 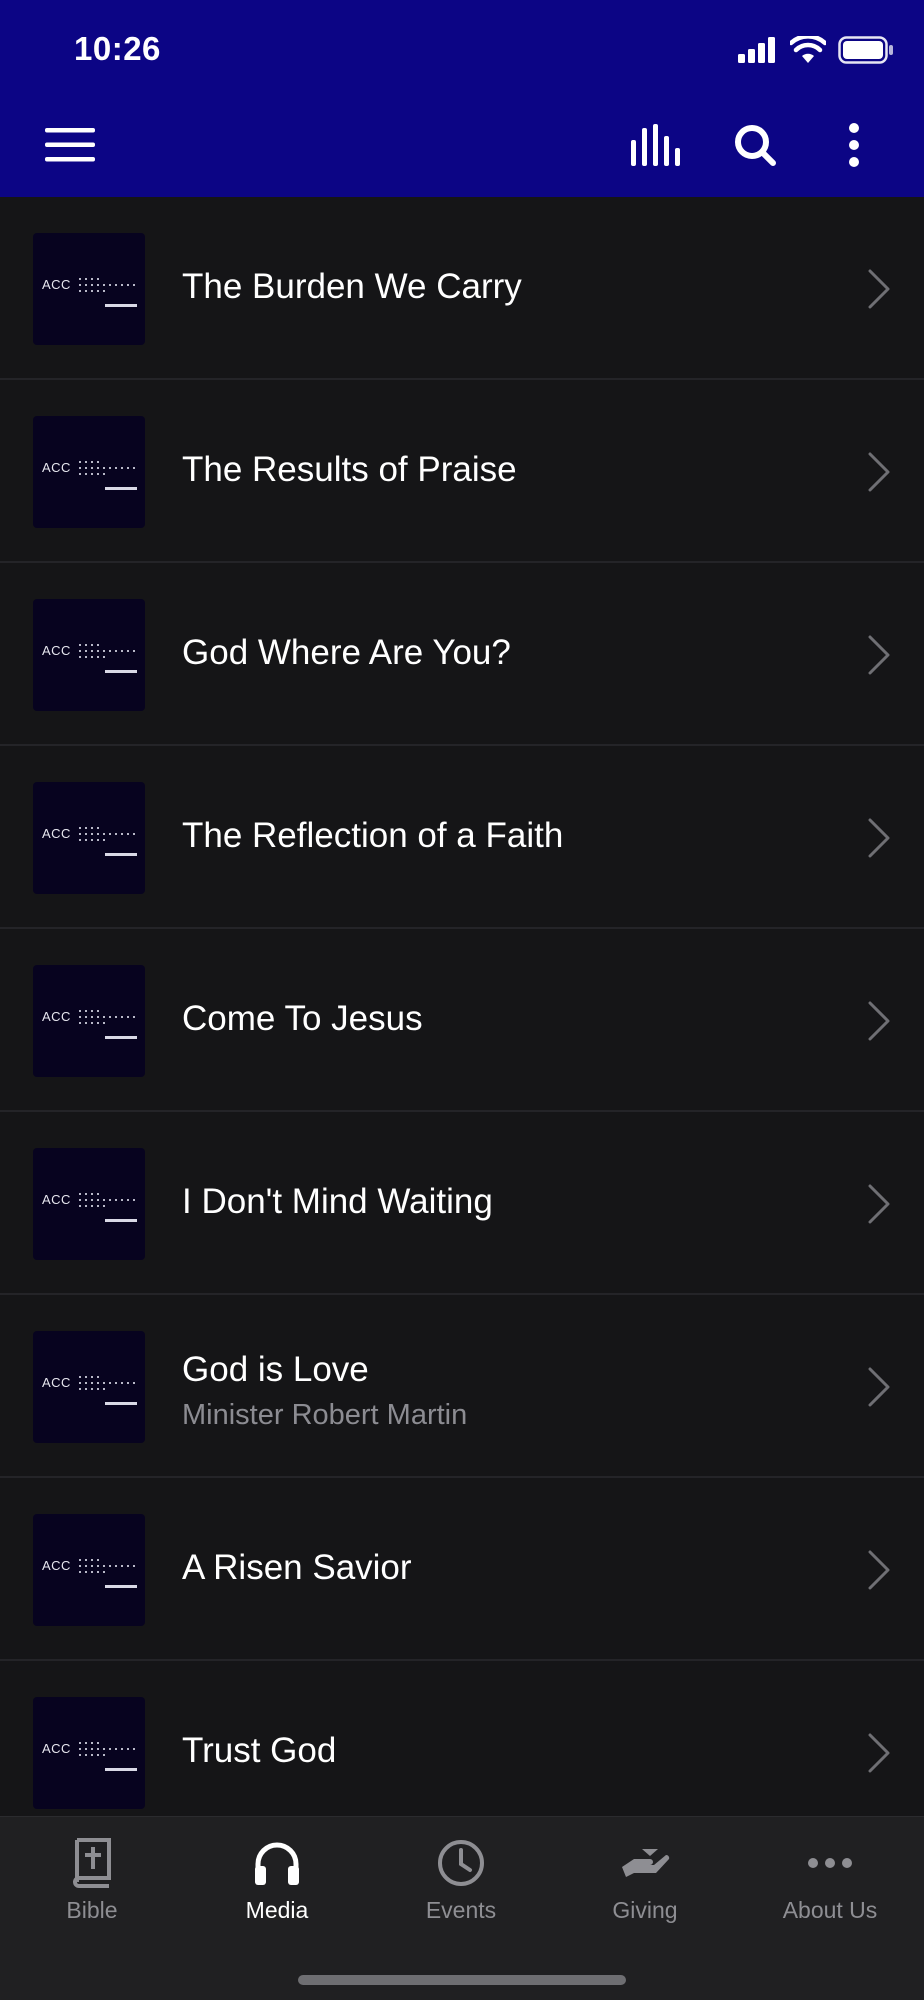 I want to click on tab-media: Media, so click(x=277, y=1882).